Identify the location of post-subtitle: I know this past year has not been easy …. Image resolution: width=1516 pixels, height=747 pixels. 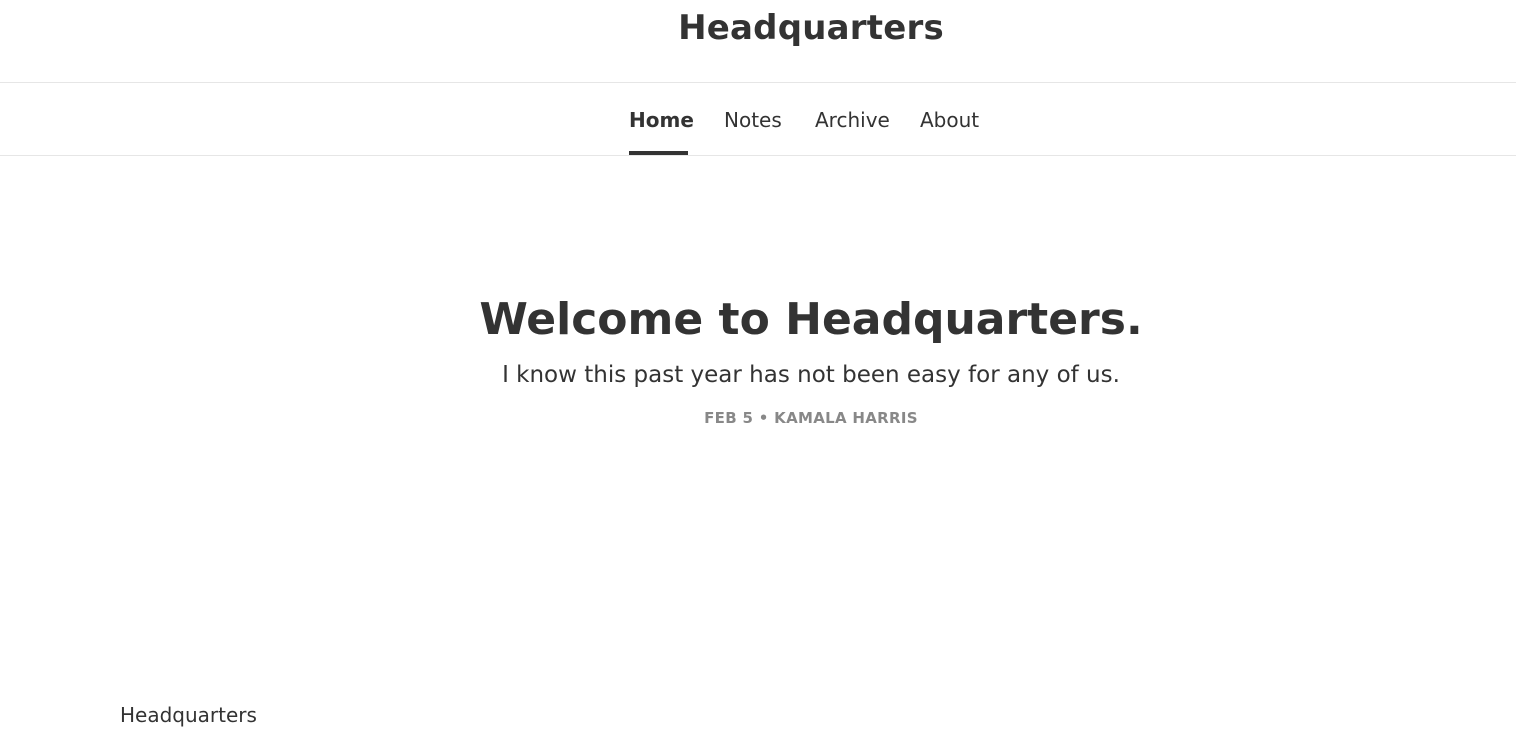
(811, 375).